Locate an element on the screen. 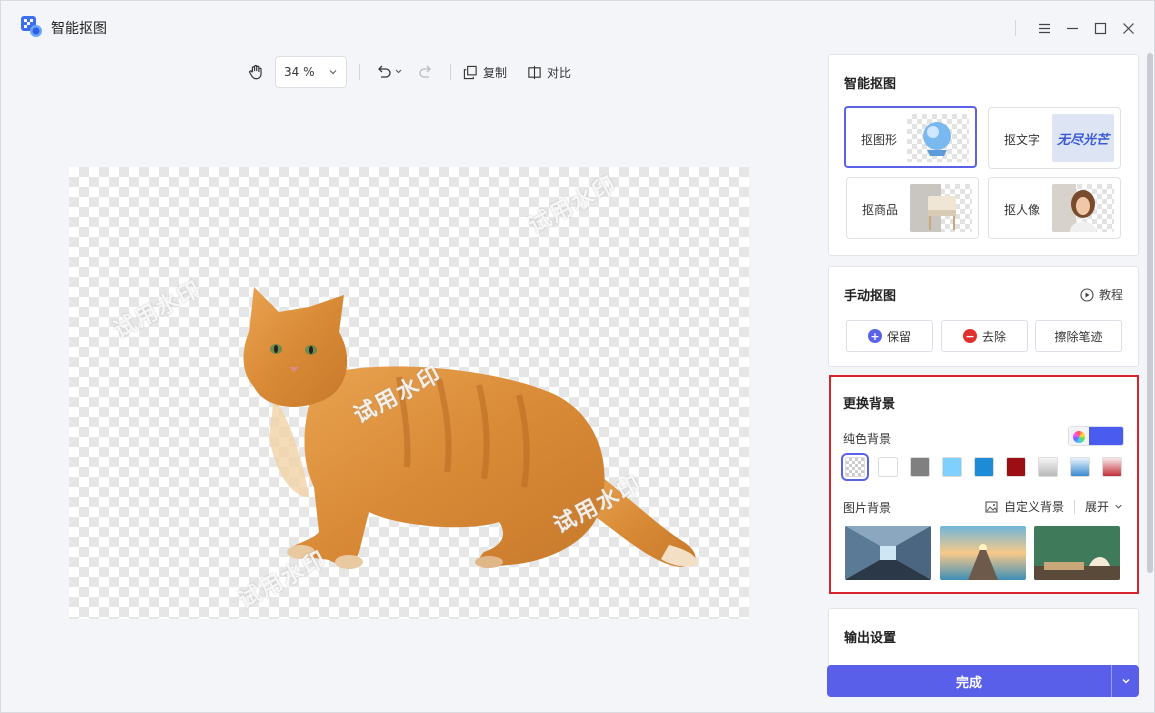 The height and width of the screenshot is (713, 1155). mode-thumb-text: 无尽光芒 is located at coordinates (1083, 138).